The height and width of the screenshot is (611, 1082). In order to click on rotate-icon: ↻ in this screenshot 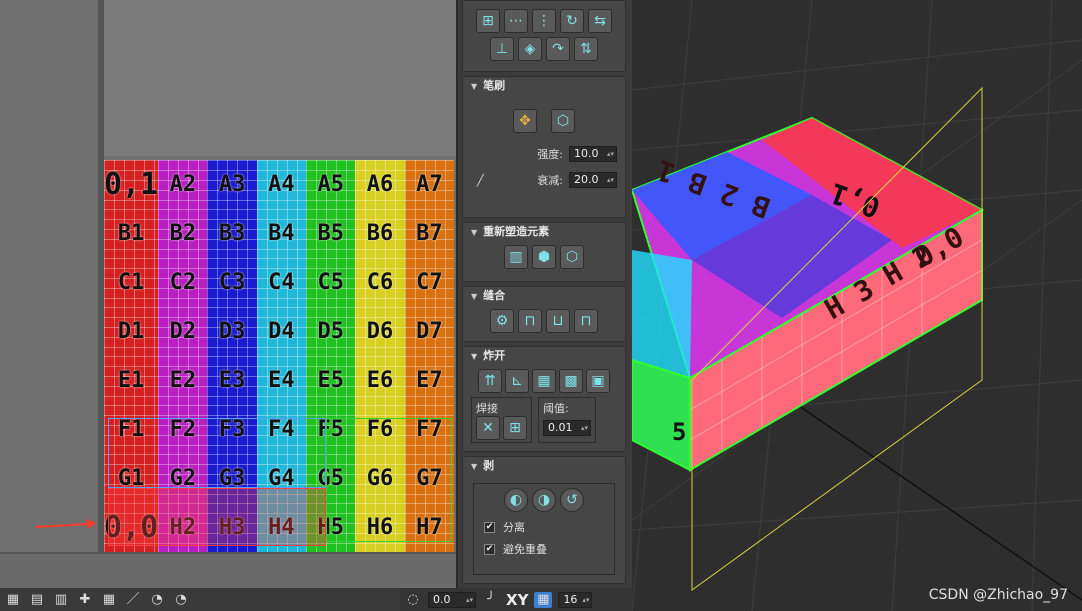, I will do `click(572, 21)`.